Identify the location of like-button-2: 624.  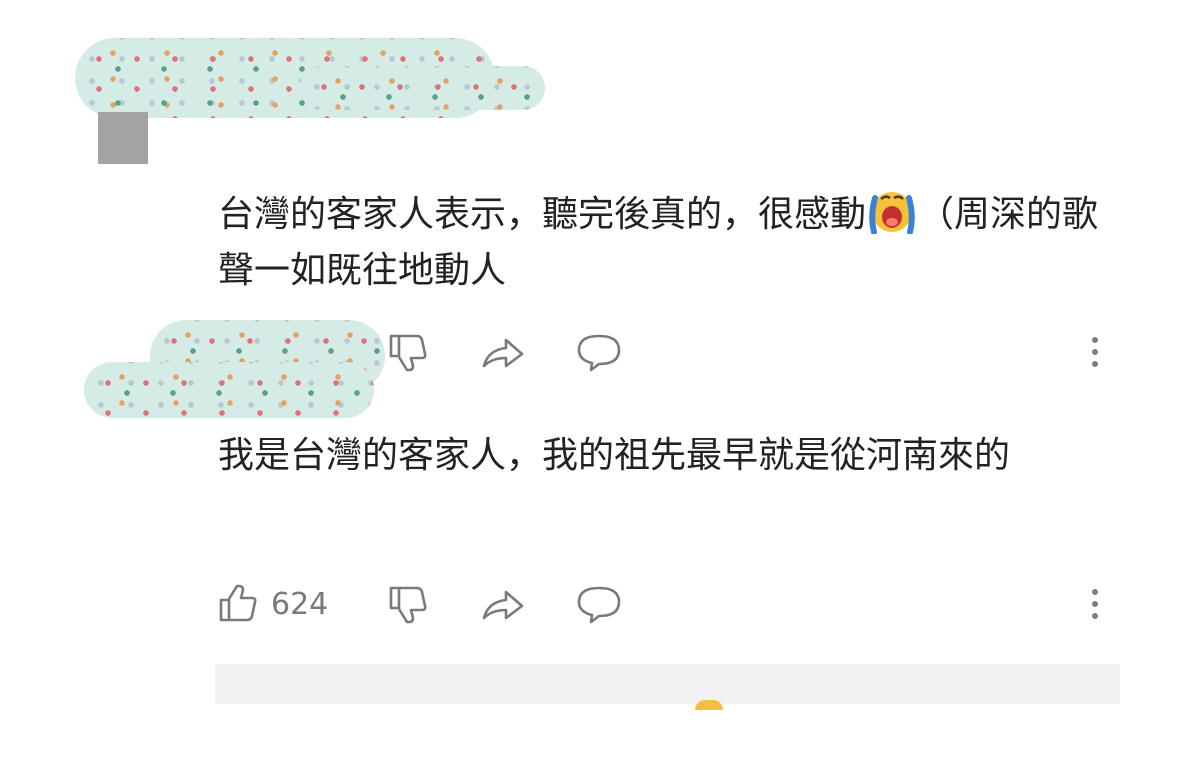
(271, 604).